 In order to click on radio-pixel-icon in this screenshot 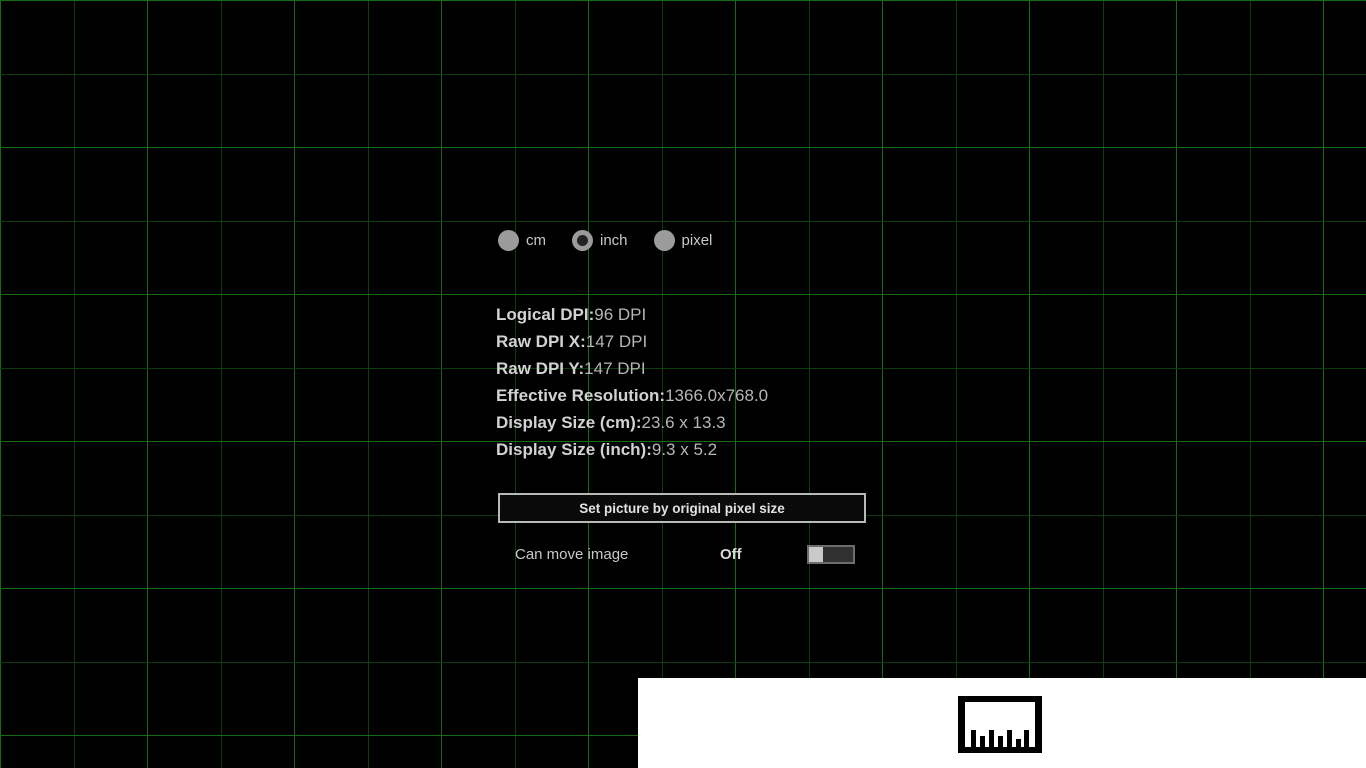, I will do `click(664, 240)`.